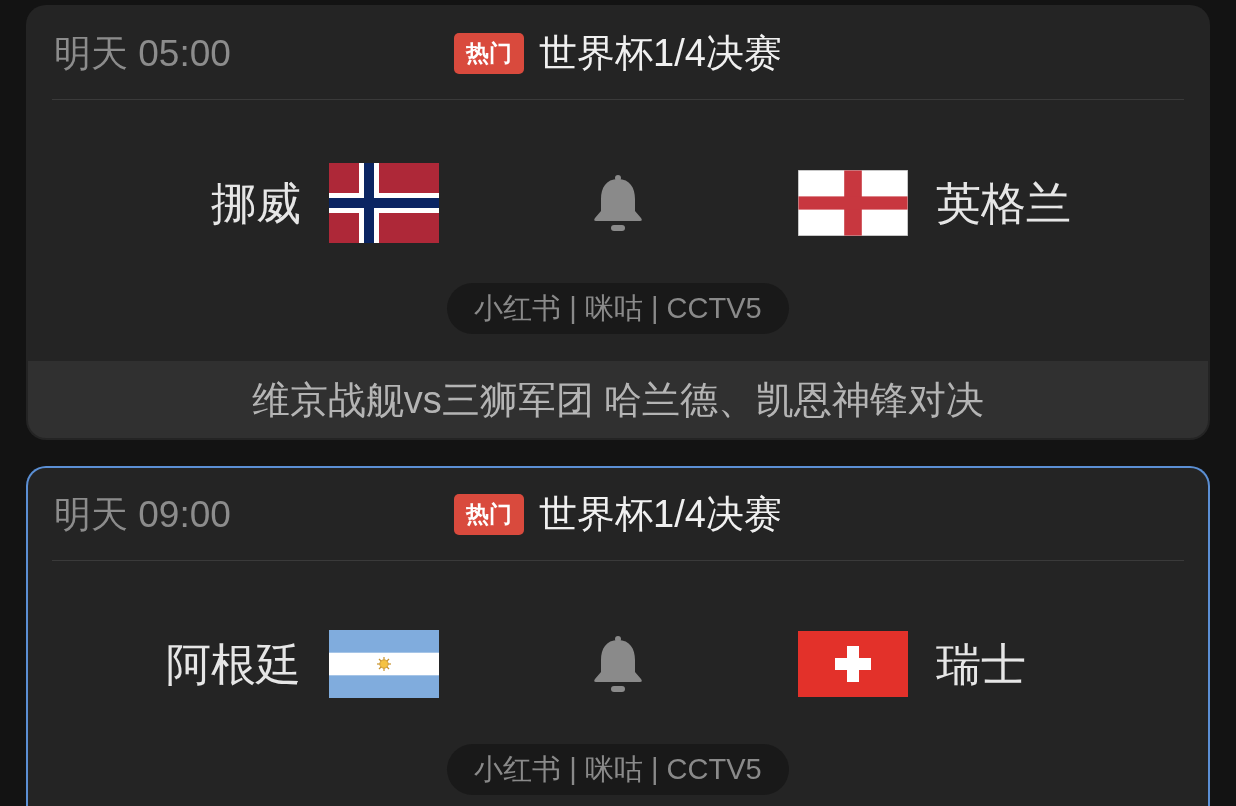 The image size is (1236, 806). What do you see at coordinates (618, 399) in the screenshot?
I see `match-caption: 维京战舰vs三狮军团 哈兰德、凯恩神锋对决` at bounding box center [618, 399].